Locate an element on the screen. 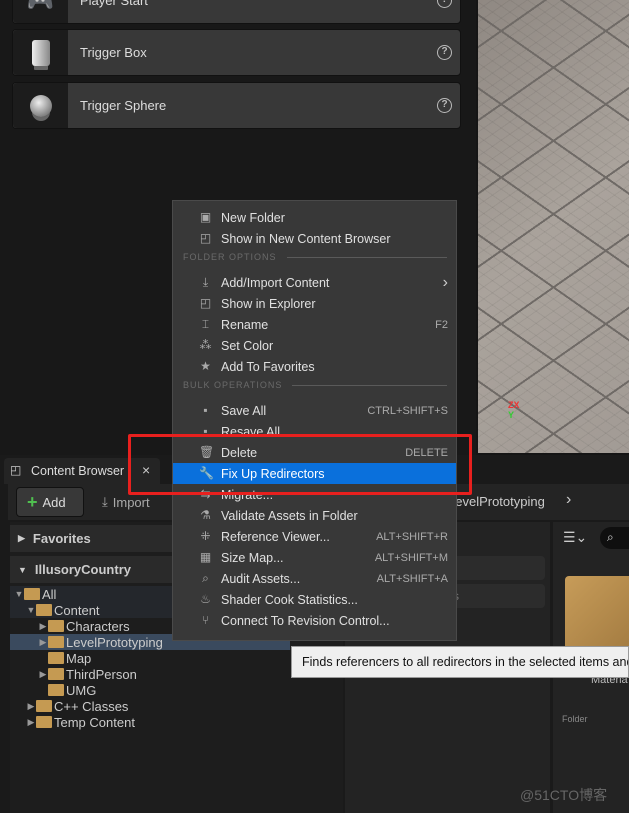 This screenshot has width=629, height=813. save-icon: ▪ is located at coordinates (205, 410).